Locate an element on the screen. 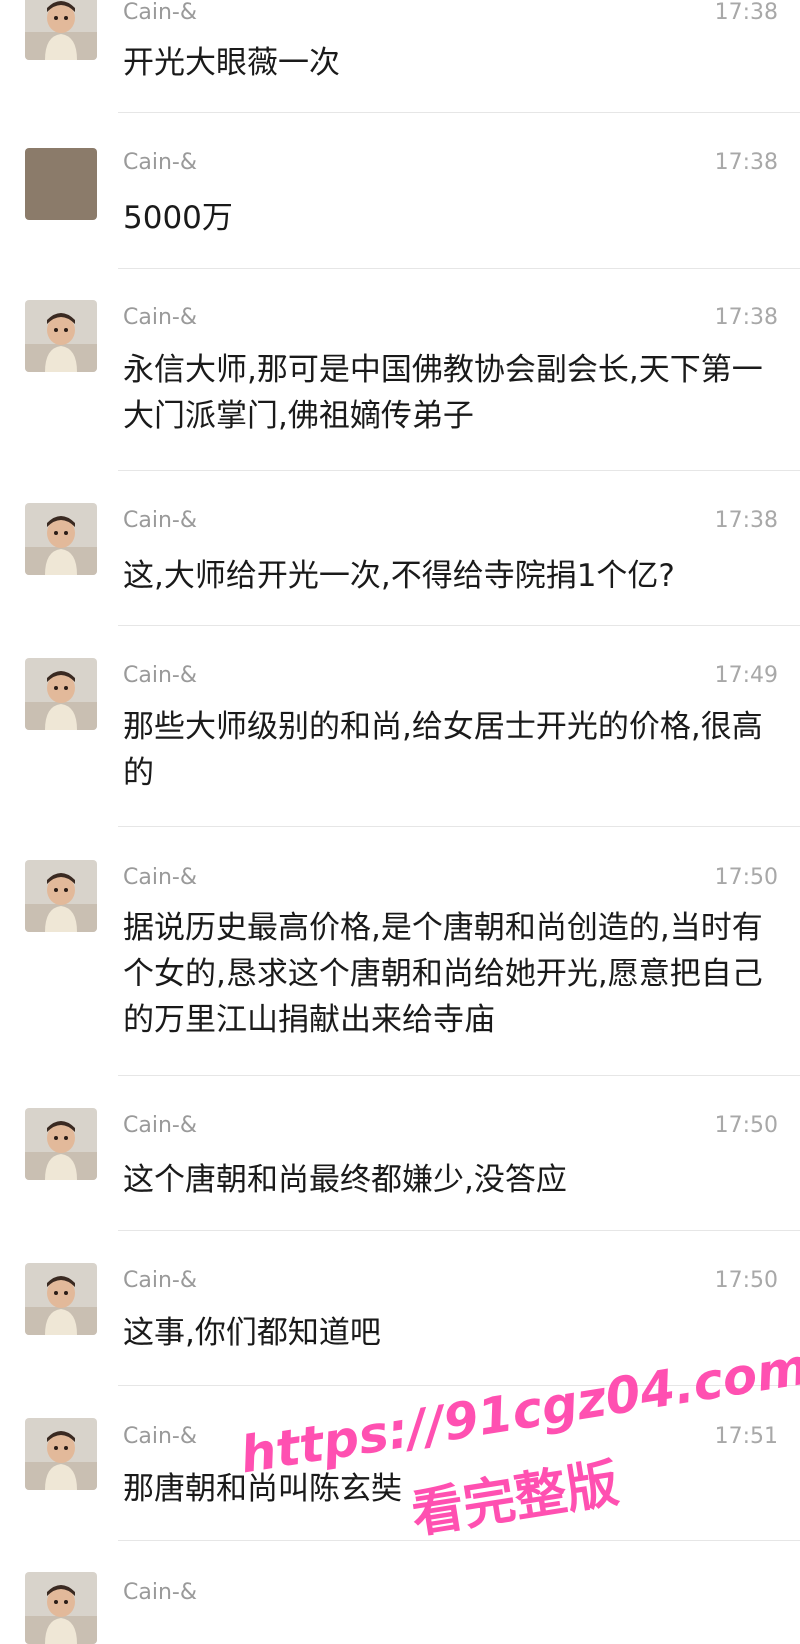 This screenshot has height=1644, width=800. message-text: 这个唐朝和尚最终都嫌少,没答应 is located at coordinates (345, 1180).